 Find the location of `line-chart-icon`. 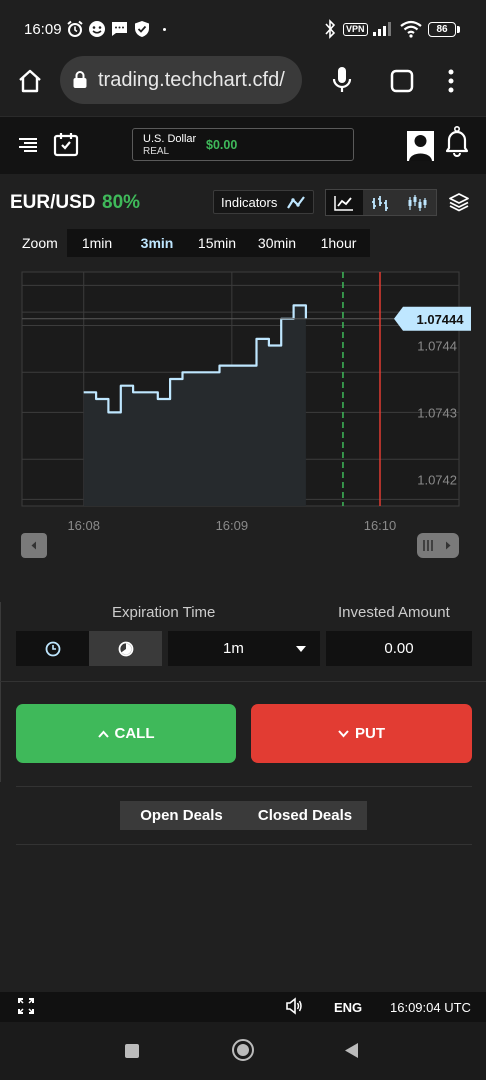

line-chart-icon is located at coordinates (344, 203).